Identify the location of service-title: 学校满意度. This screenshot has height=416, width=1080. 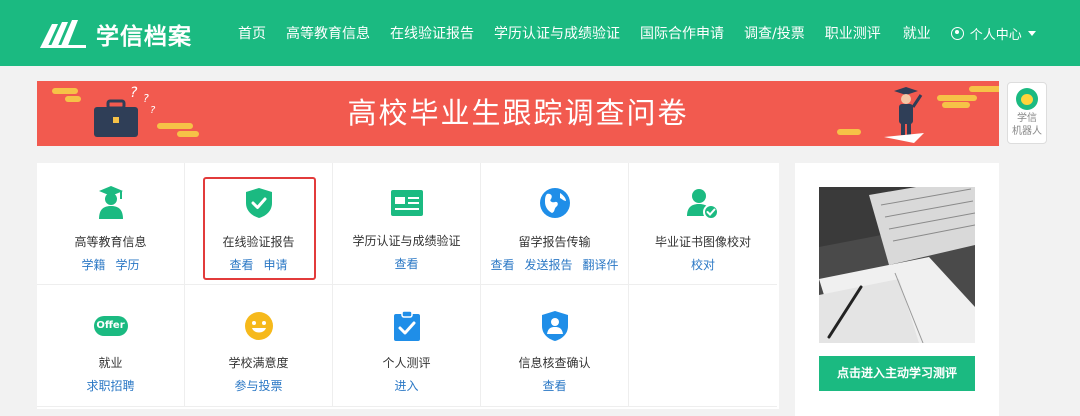
(258, 363).